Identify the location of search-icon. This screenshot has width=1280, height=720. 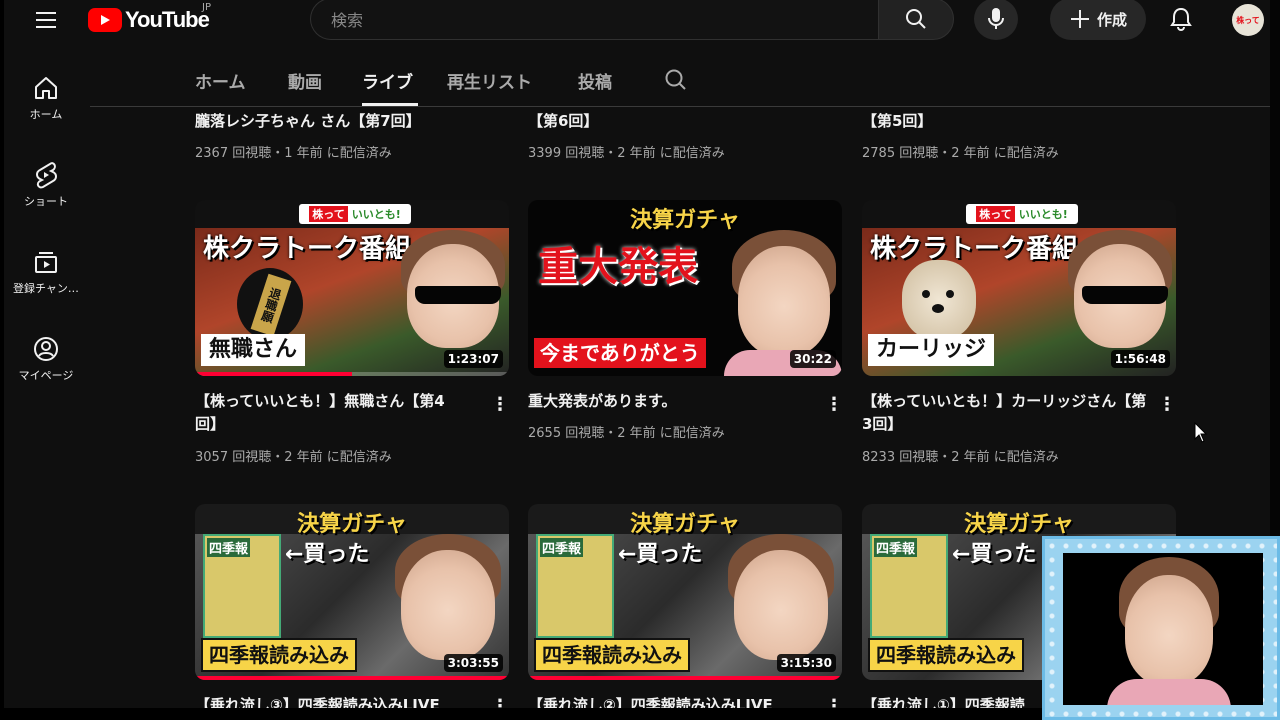
(916, 19).